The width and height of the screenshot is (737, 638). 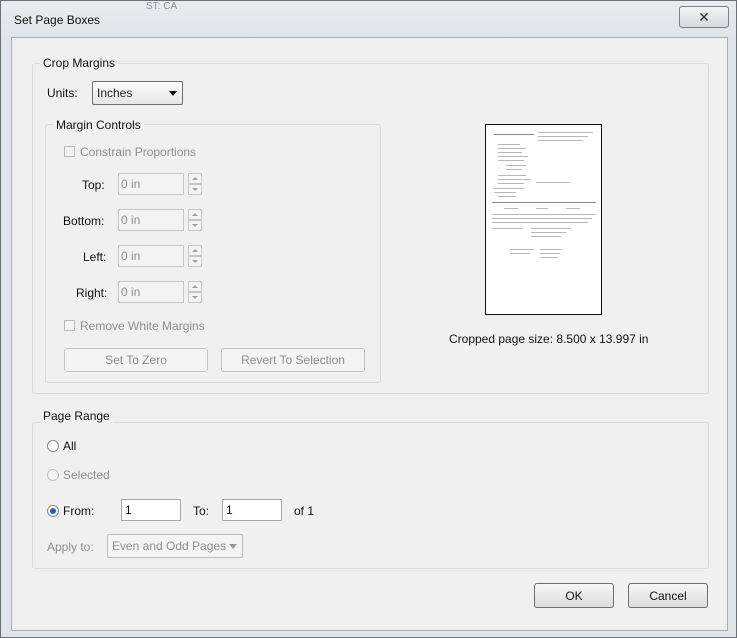 I want to click on top-margin-input, so click(x=151, y=184).